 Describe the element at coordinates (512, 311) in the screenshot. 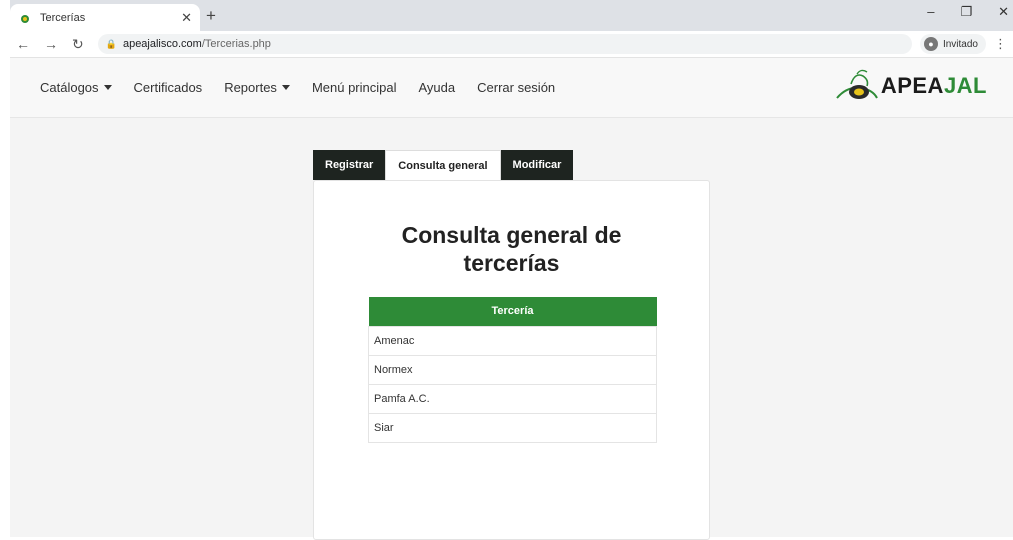

I see `column-header-terceria: Tercería` at that location.